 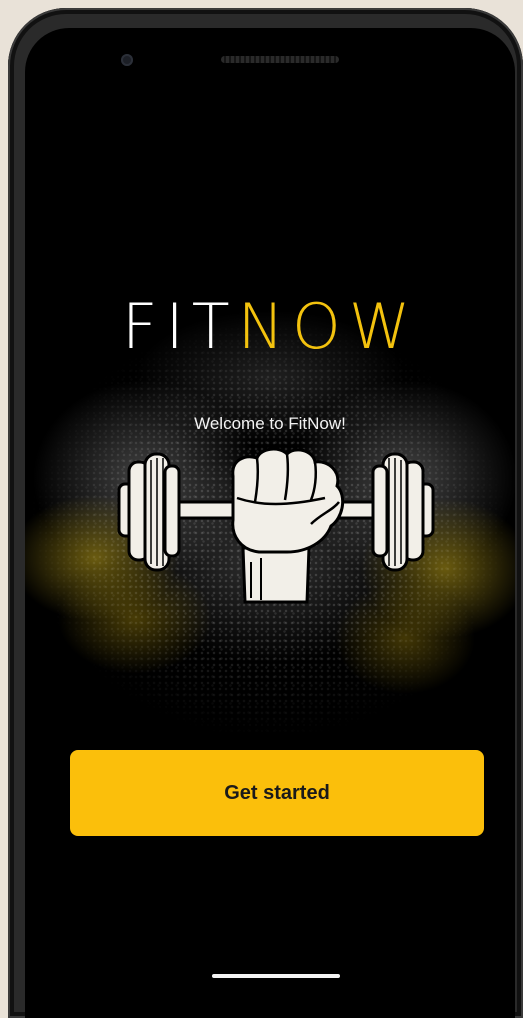 I want to click on dumbbell-fist-icon, so click(x=276, y=525).